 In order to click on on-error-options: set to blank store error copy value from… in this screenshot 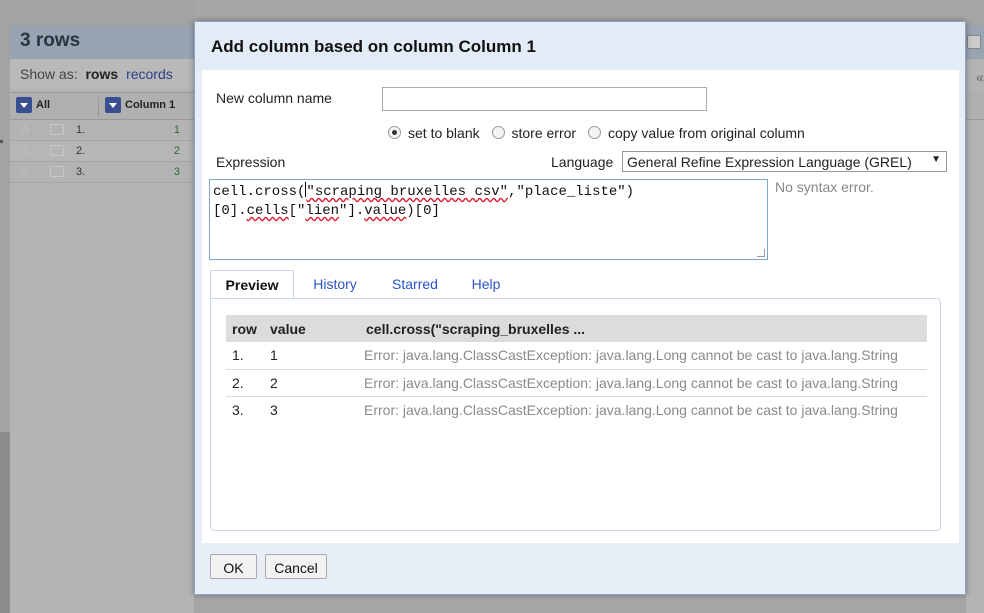, I will do `click(600, 133)`.